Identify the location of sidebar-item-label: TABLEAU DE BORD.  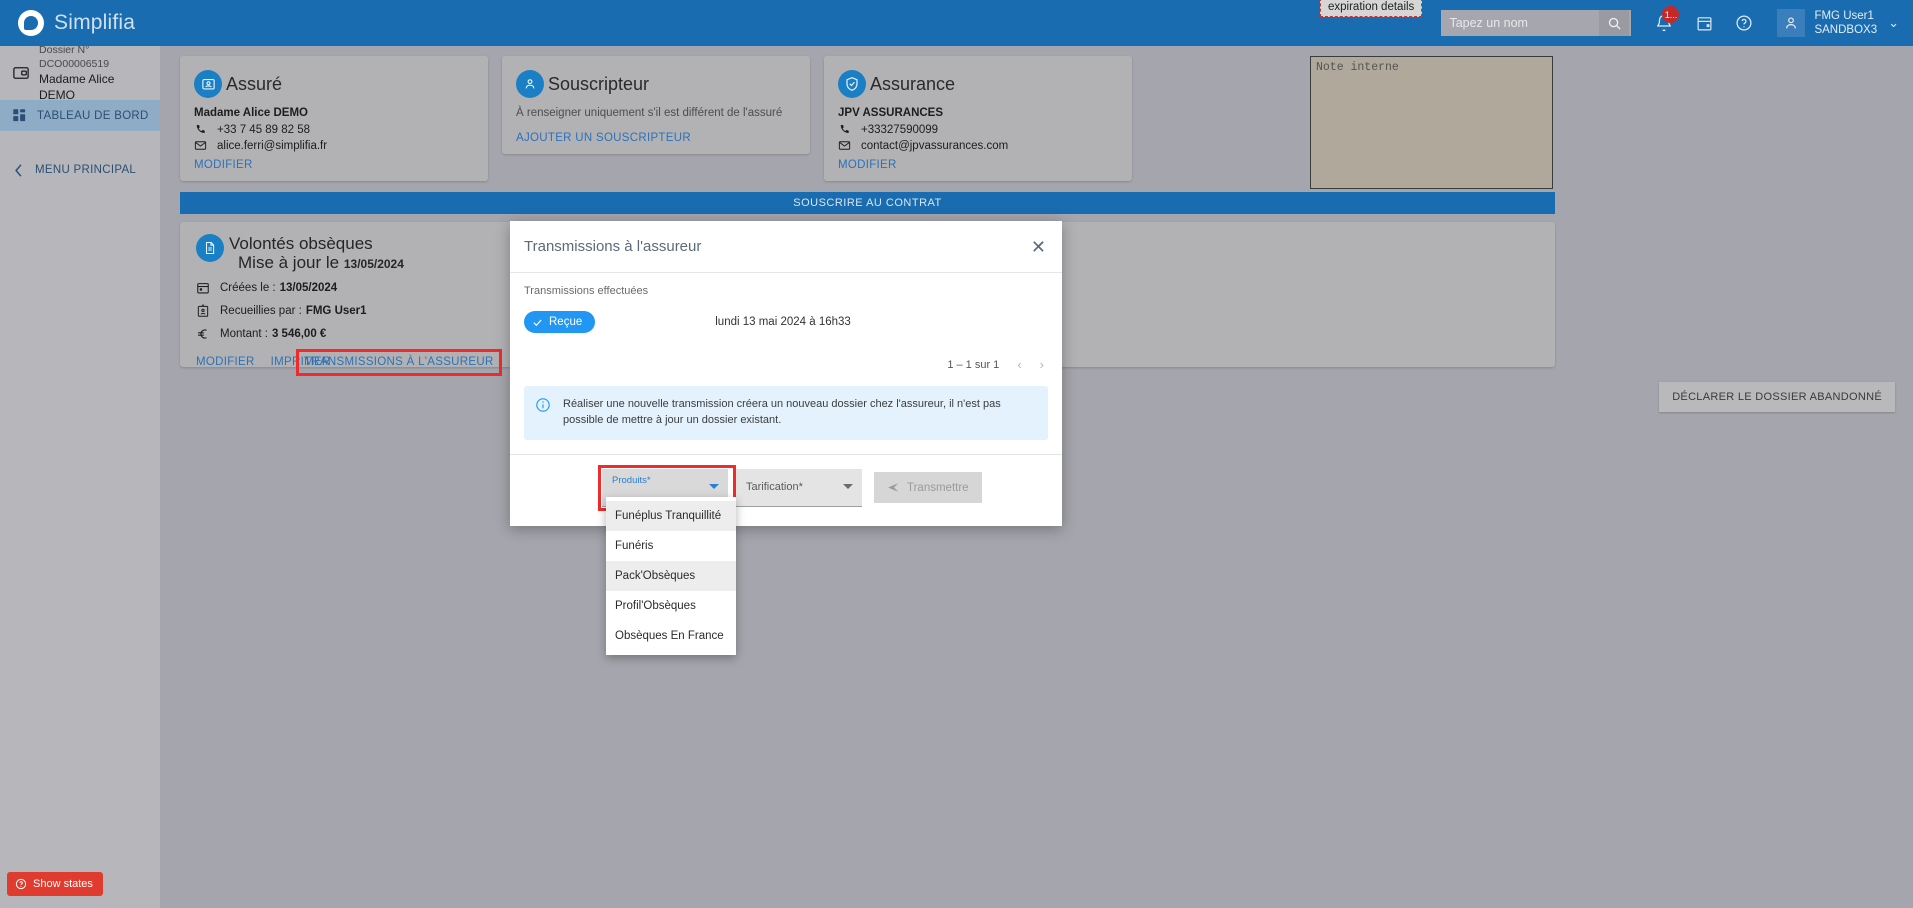
(93, 115).